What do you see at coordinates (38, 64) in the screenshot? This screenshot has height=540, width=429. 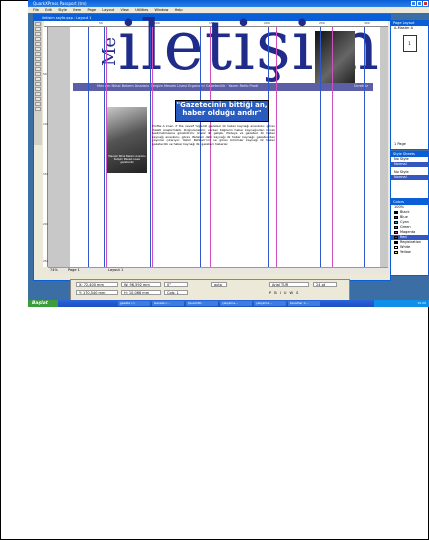 I see `bezier-tool` at bounding box center [38, 64].